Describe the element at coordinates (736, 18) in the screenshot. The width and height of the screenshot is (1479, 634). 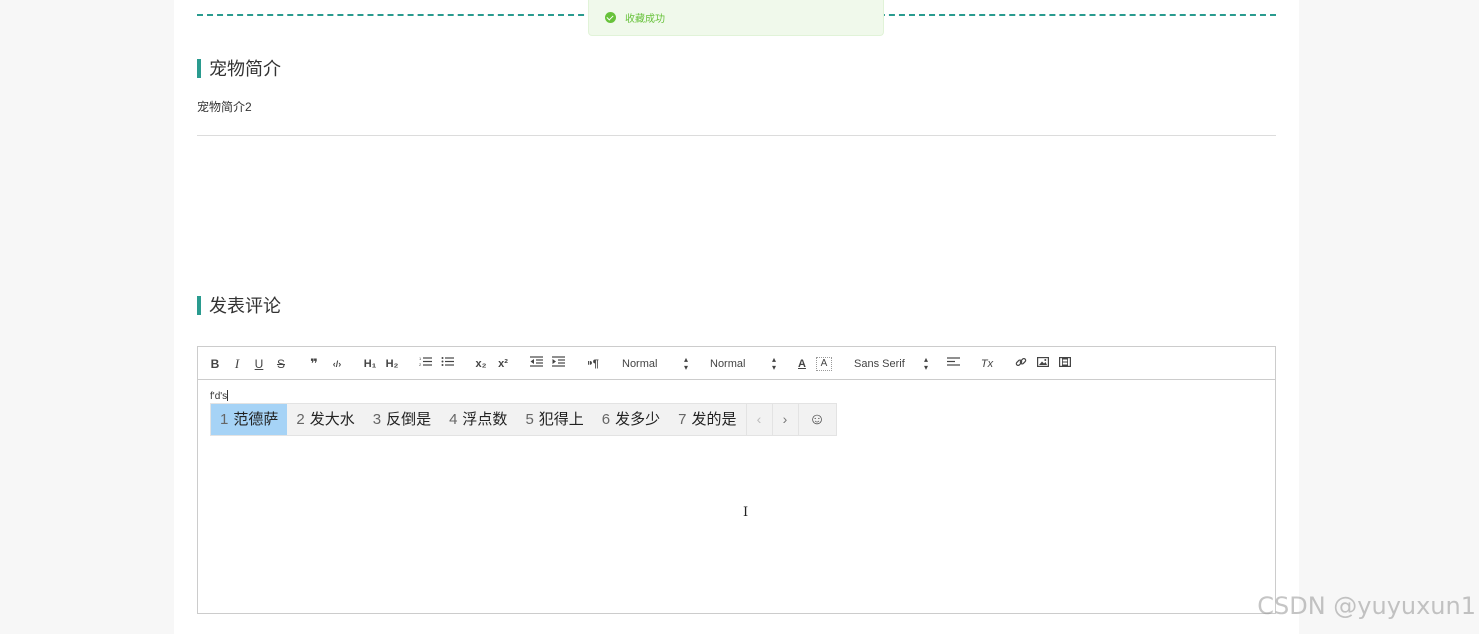
I see `success-toast: 收藏成功` at that location.